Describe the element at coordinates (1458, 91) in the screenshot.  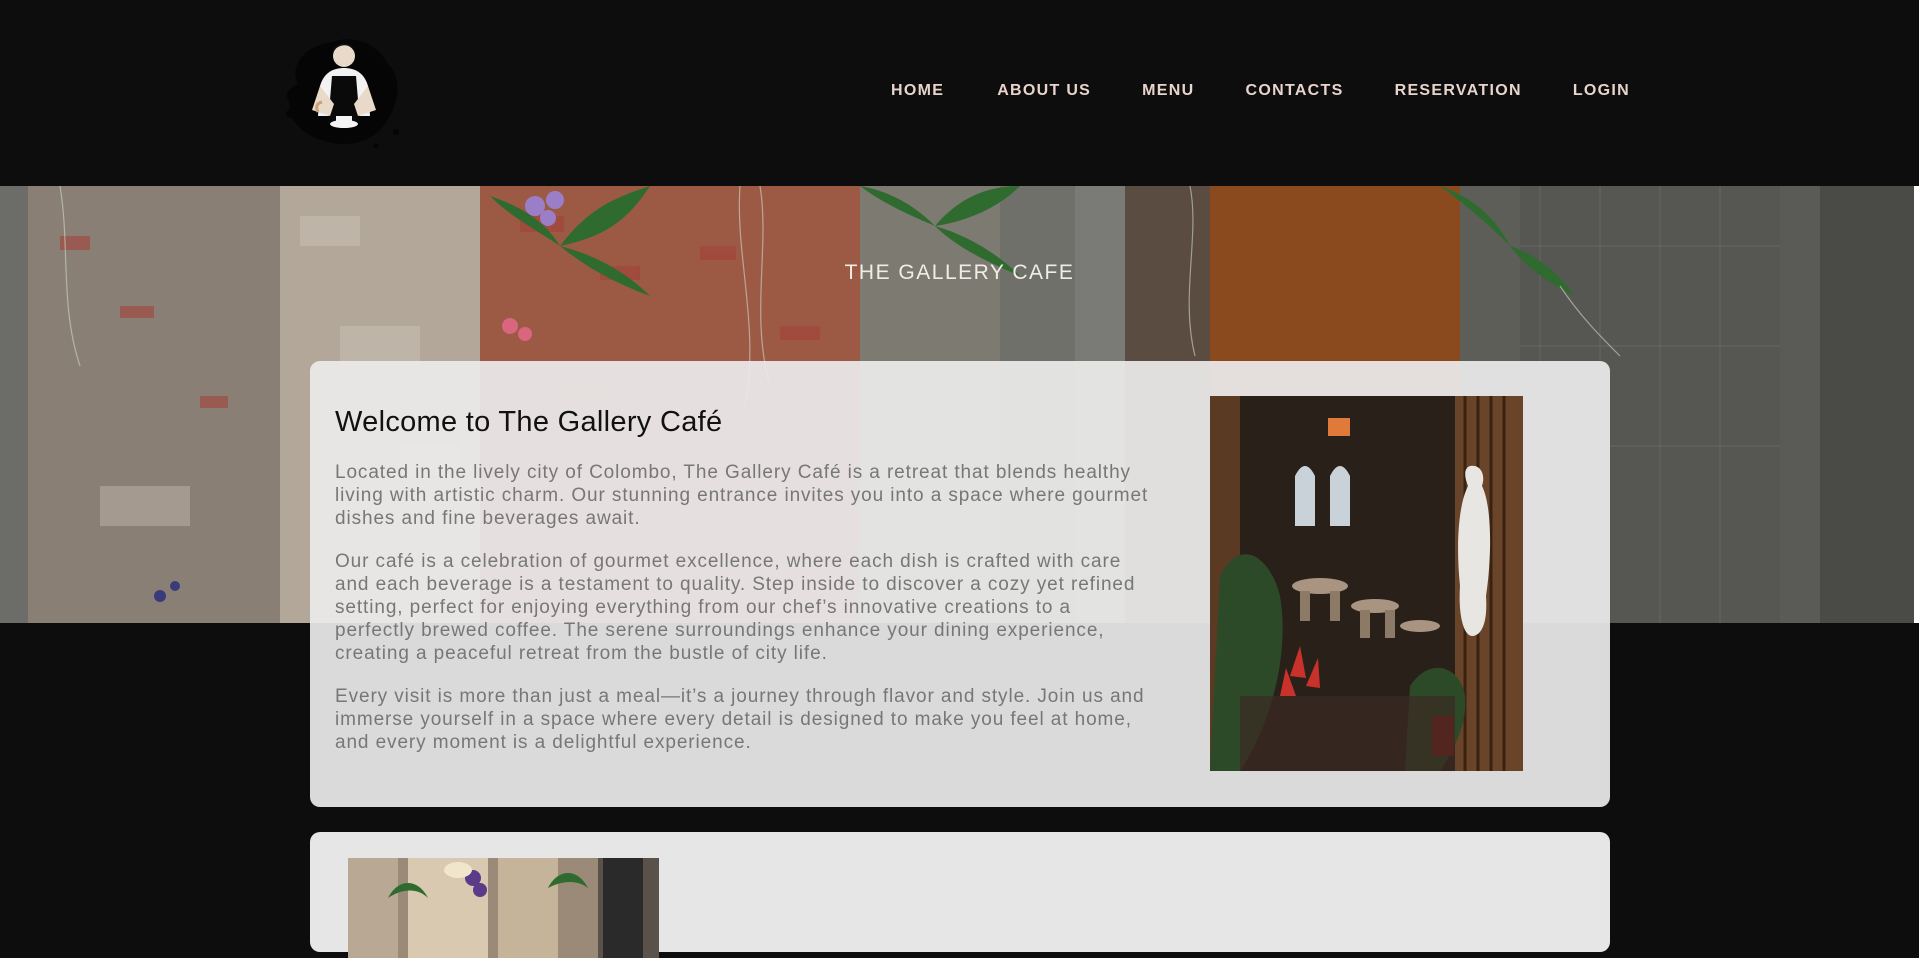
I see `nav-reservation-link: RESERVATION` at that location.